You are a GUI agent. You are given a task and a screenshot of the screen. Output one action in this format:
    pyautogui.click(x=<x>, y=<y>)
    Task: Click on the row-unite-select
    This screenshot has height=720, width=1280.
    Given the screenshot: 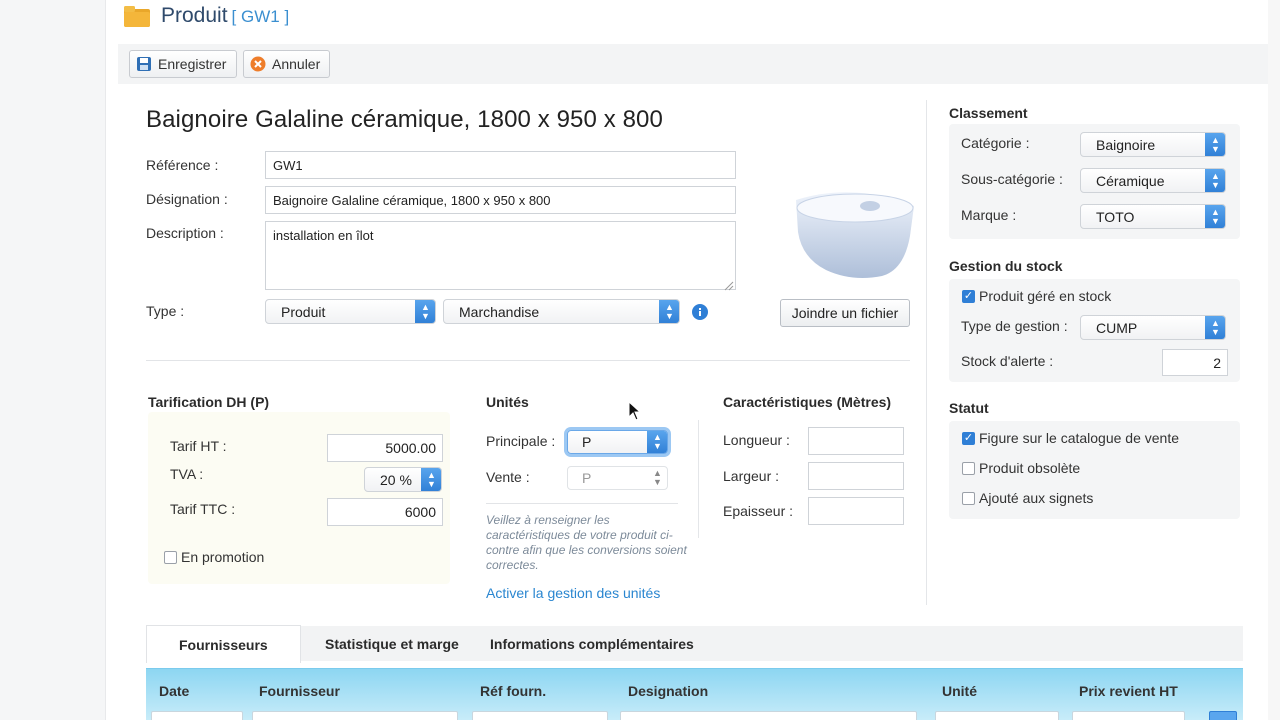 What is the action you would take?
    pyautogui.click(x=997, y=715)
    